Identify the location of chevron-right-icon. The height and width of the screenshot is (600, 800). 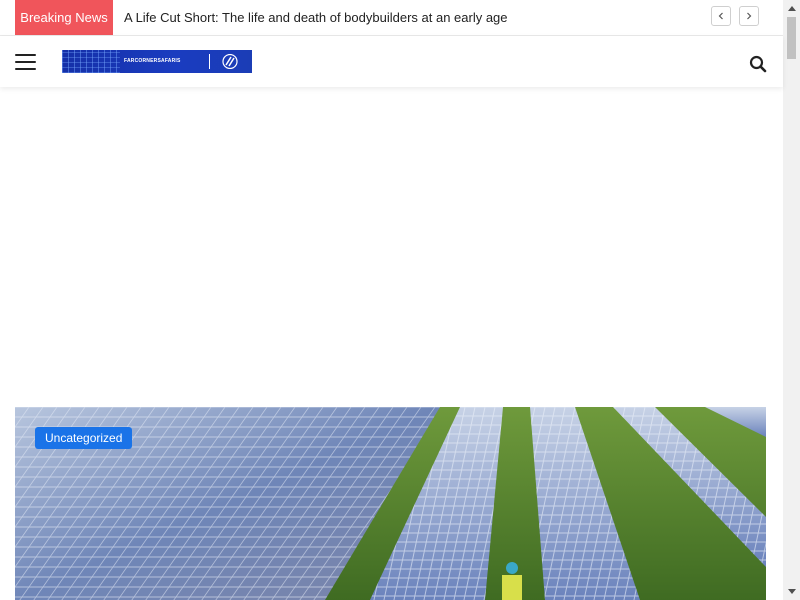
(749, 16).